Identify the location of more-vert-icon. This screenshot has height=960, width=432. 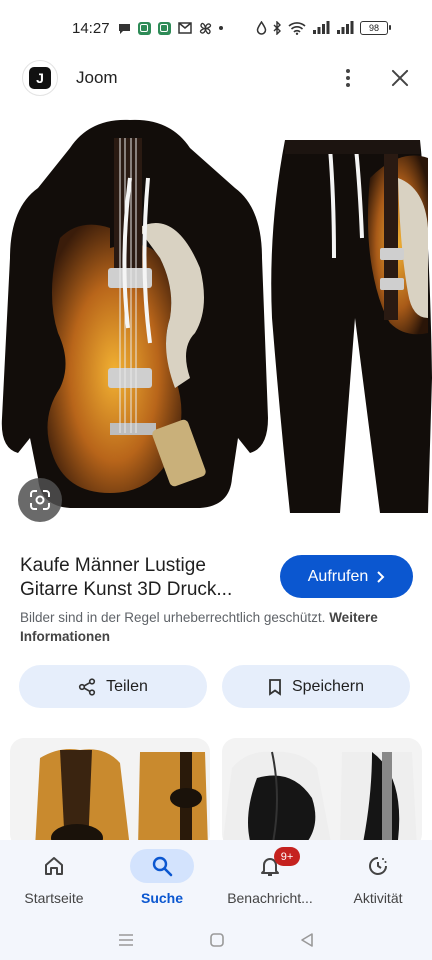
(348, 78).